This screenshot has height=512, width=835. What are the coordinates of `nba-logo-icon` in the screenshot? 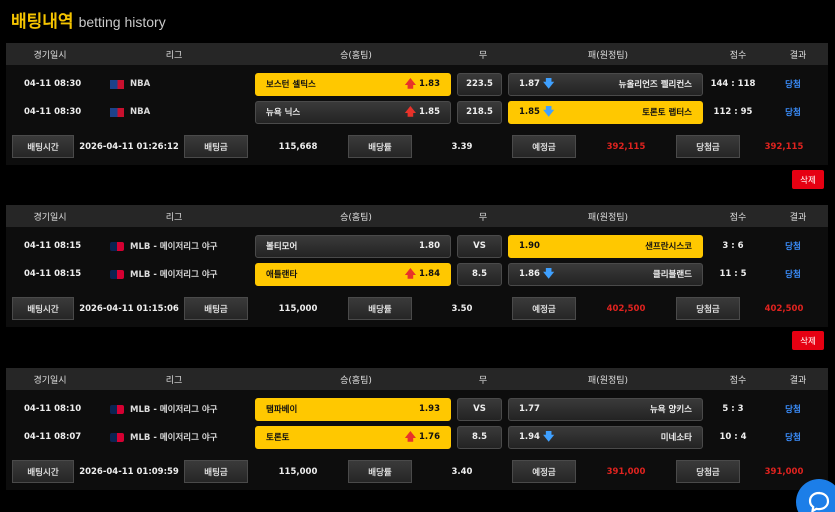 It's located at (117, 112).